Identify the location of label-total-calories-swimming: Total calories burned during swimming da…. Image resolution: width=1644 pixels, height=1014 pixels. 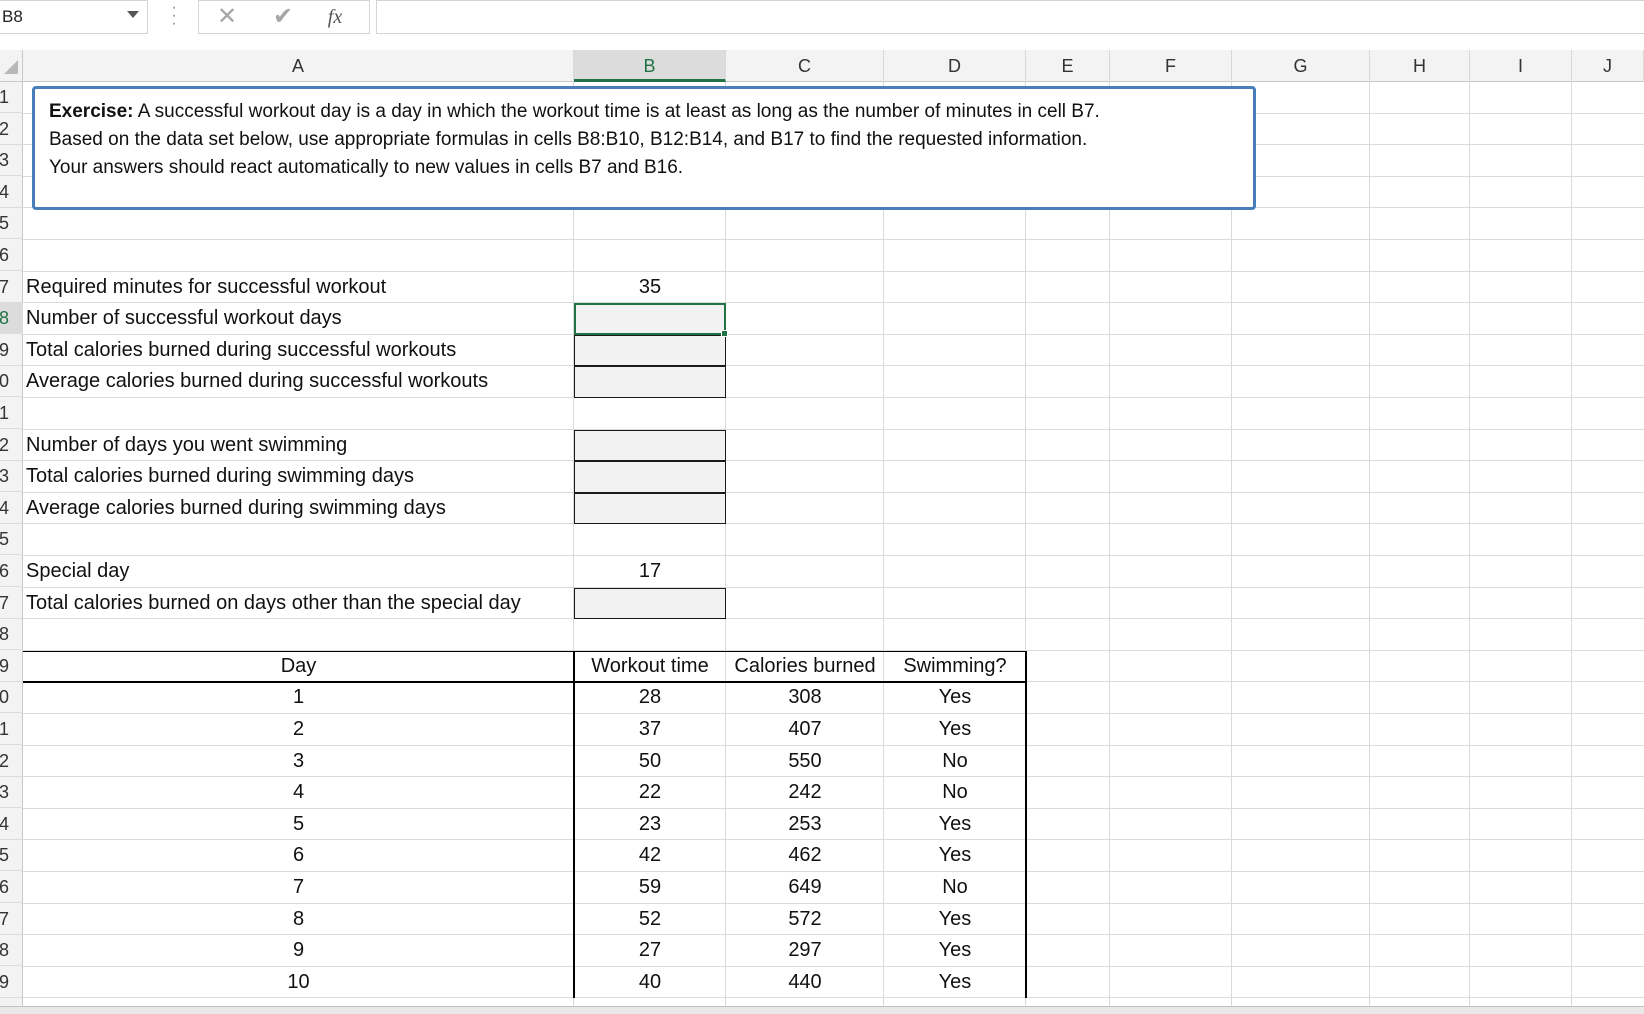
(298, 476).